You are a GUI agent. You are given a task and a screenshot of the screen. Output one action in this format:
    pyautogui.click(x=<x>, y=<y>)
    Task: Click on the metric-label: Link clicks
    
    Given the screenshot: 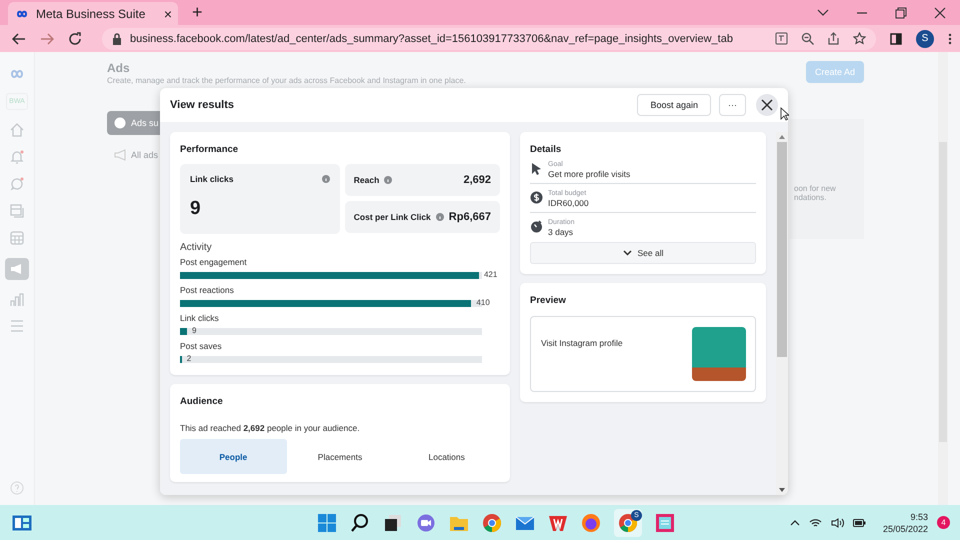 What is the action you would take?
    pyautogui.click(x=212, y=179)
    